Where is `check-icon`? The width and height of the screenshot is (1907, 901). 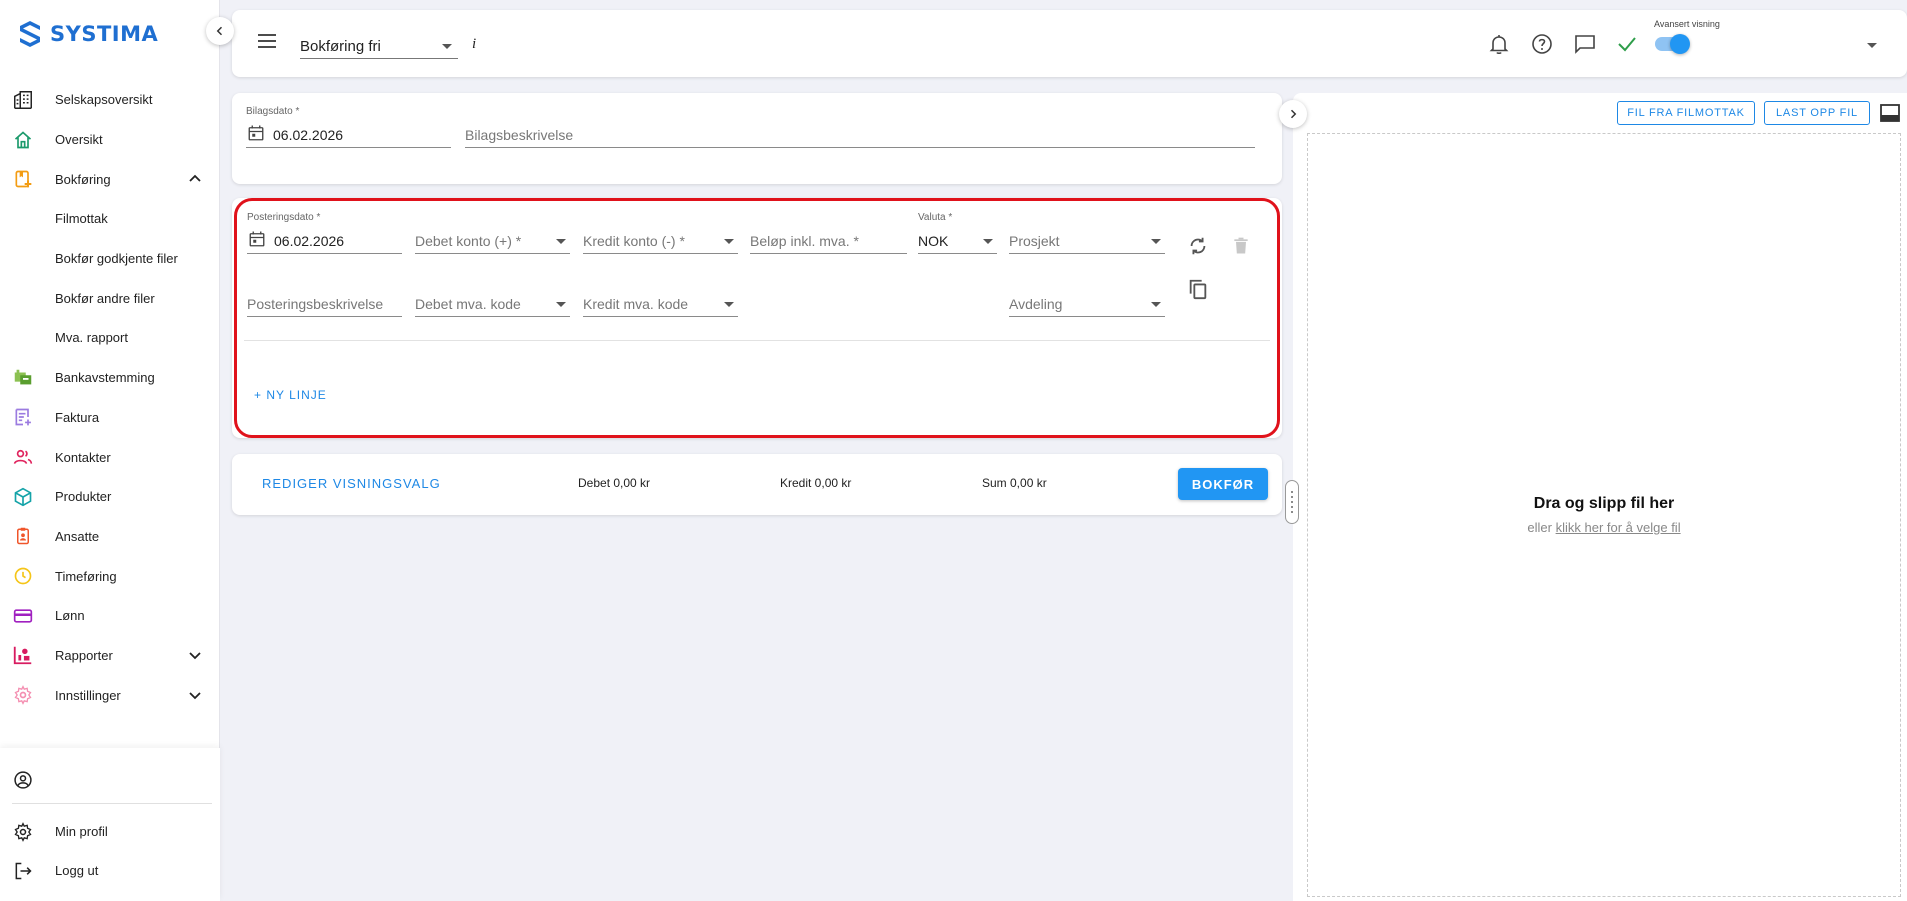
check-icon is located at coordinates (1627, 44).